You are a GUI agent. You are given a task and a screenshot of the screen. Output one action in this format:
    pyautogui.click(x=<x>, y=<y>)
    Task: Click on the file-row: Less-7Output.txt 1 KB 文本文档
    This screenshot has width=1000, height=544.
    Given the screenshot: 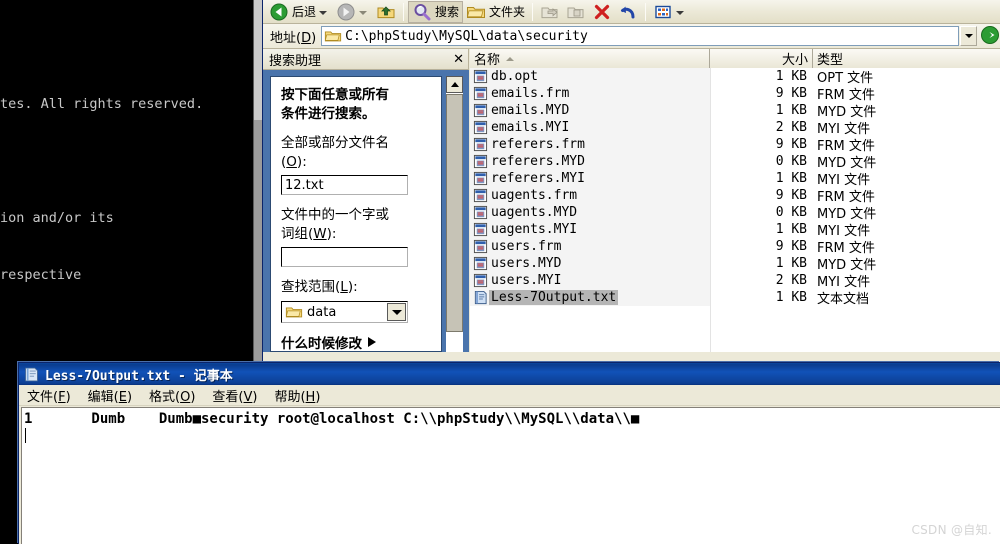 What is the action you would take?
    pyautogui.click(x=735, y=298)
    